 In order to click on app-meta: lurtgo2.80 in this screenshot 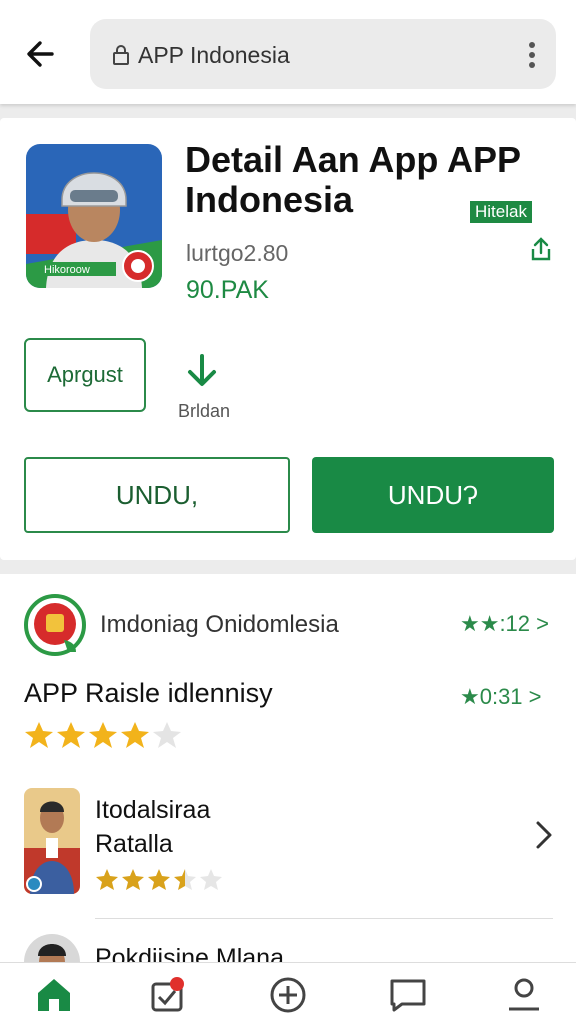, I will do `click(237, 253)`.